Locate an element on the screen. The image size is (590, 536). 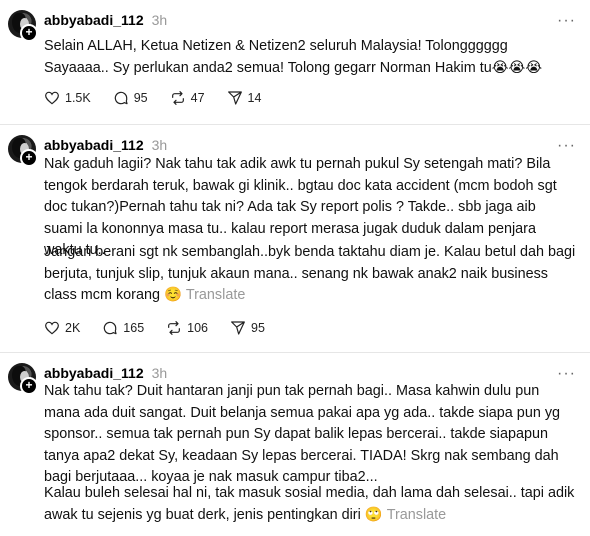
like-button: 1.5K is located at coordinates (67, 98).